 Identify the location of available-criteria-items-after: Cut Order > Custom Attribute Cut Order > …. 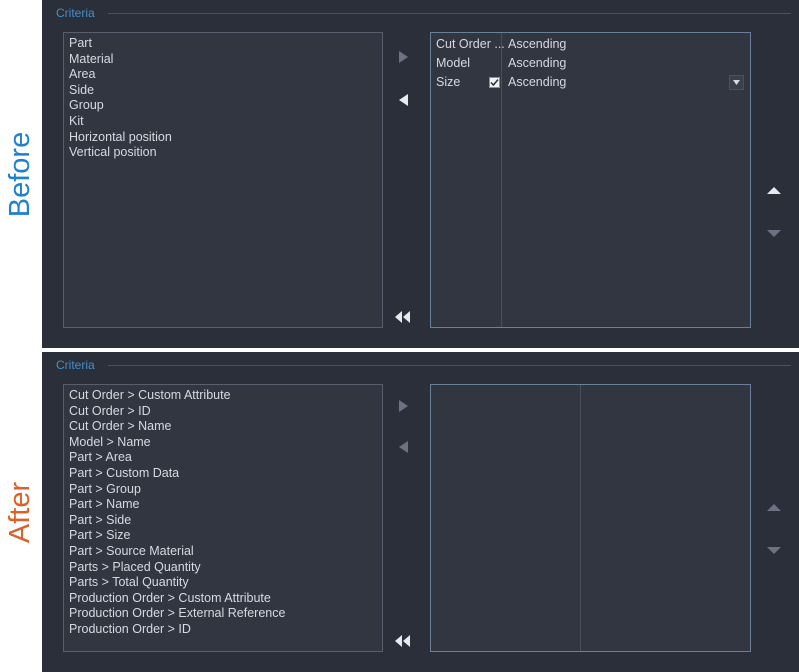
(223, 511).